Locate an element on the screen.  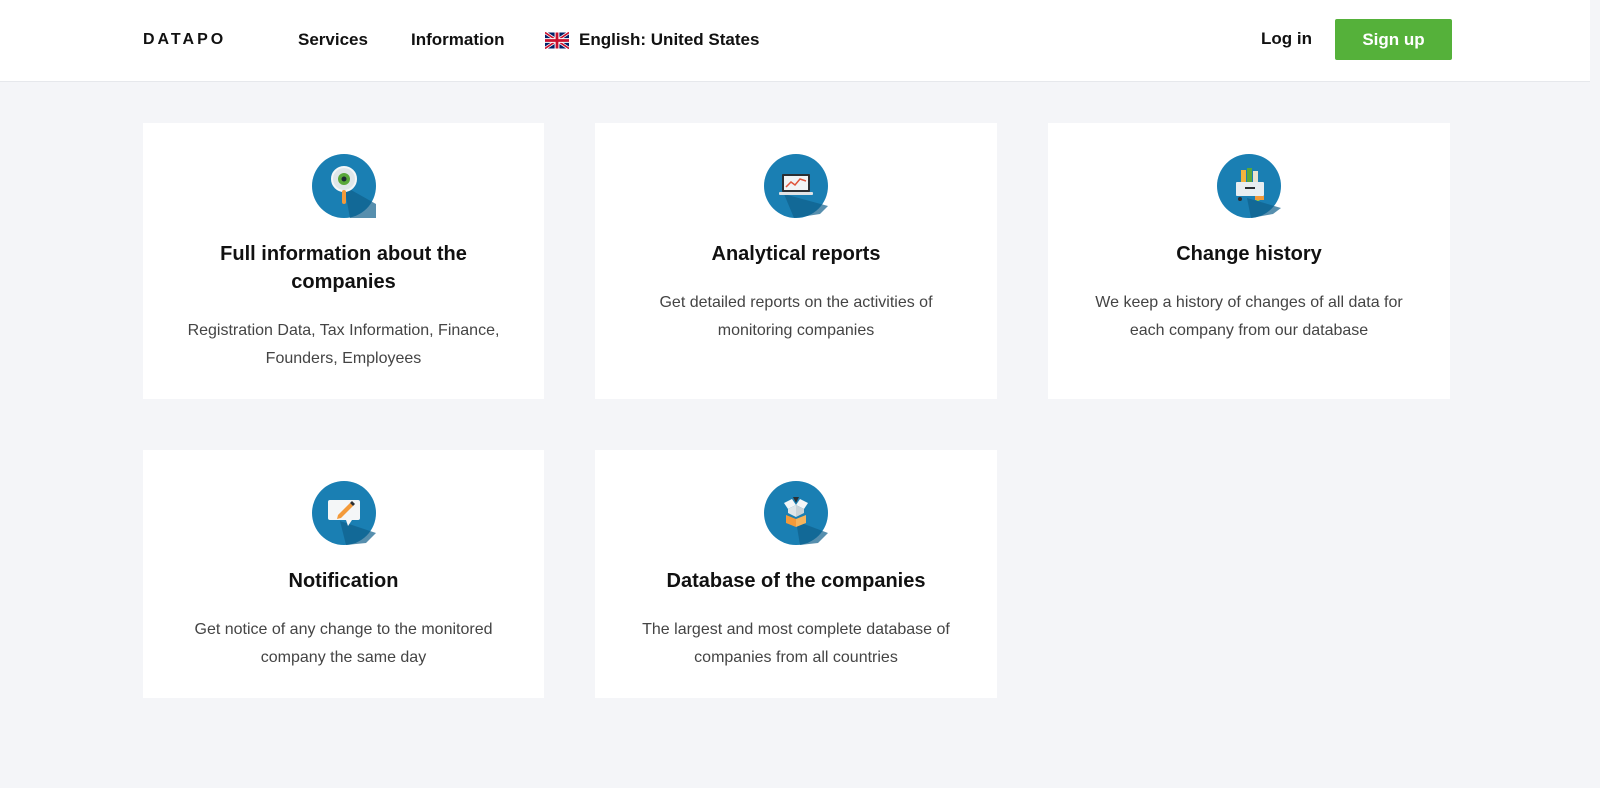
signup-button: Sign up is located at coordinates (1393, 39).